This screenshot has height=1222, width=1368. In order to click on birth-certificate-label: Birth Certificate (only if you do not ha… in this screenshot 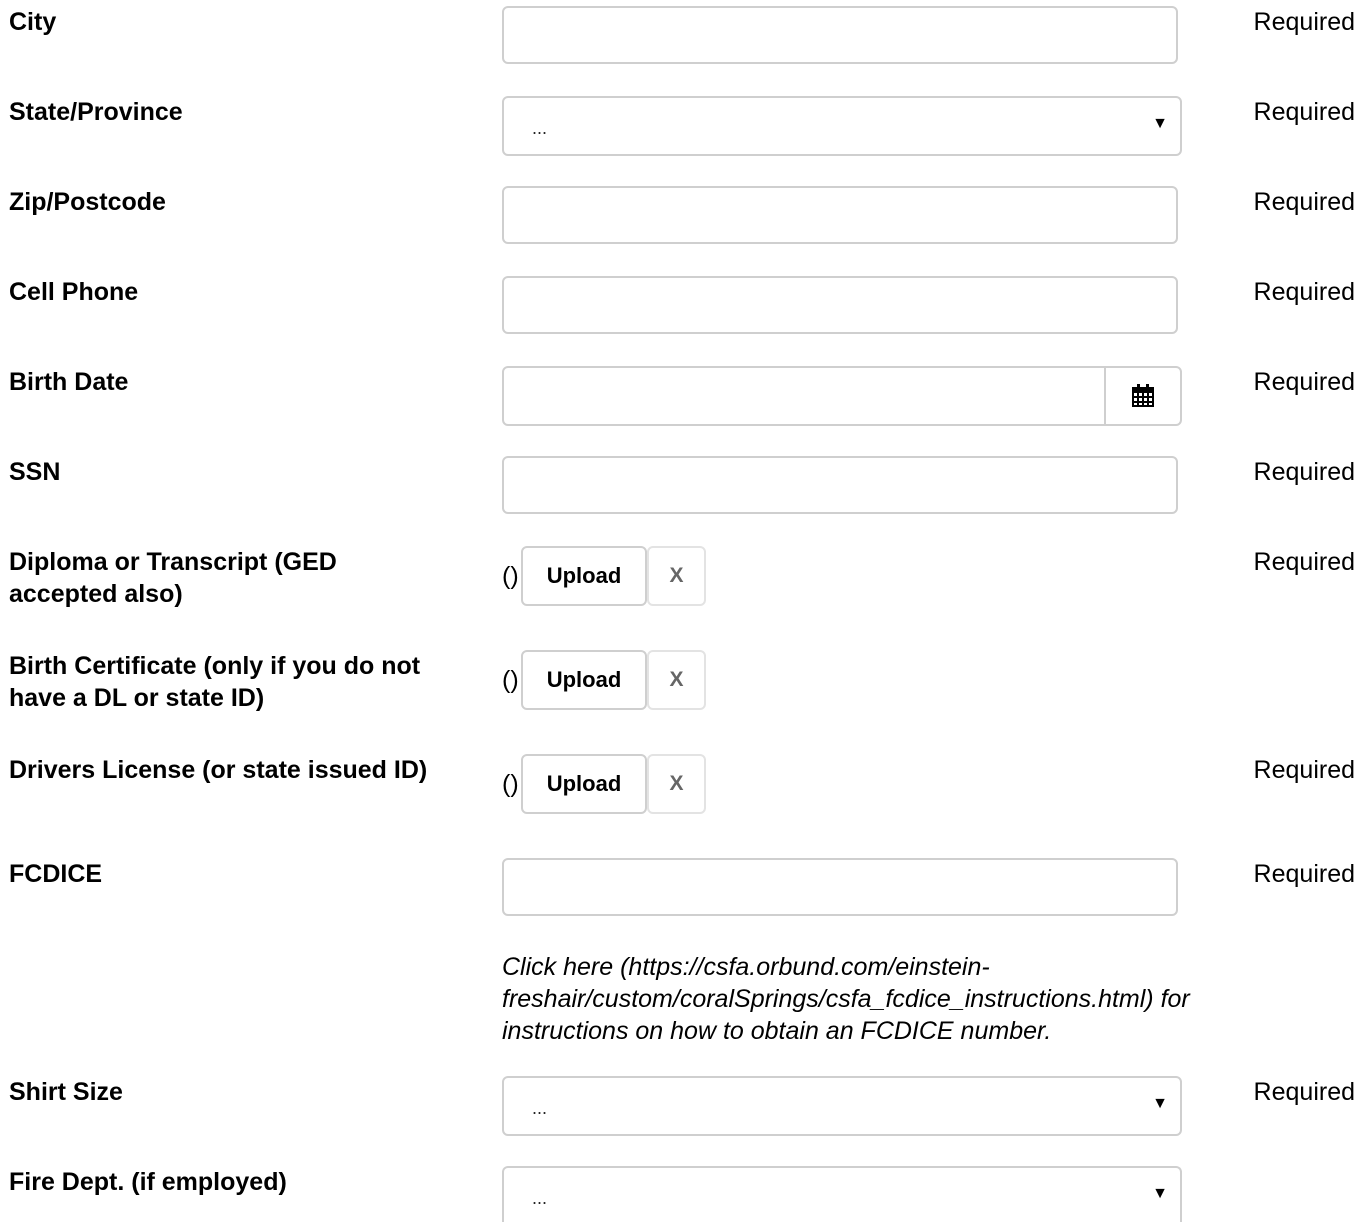, I will do `click(215, 682)`.